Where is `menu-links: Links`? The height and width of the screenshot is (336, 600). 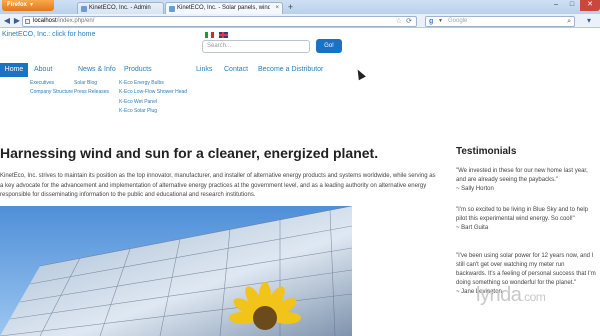
menu-links: Links is located at coordinates (204, 69).